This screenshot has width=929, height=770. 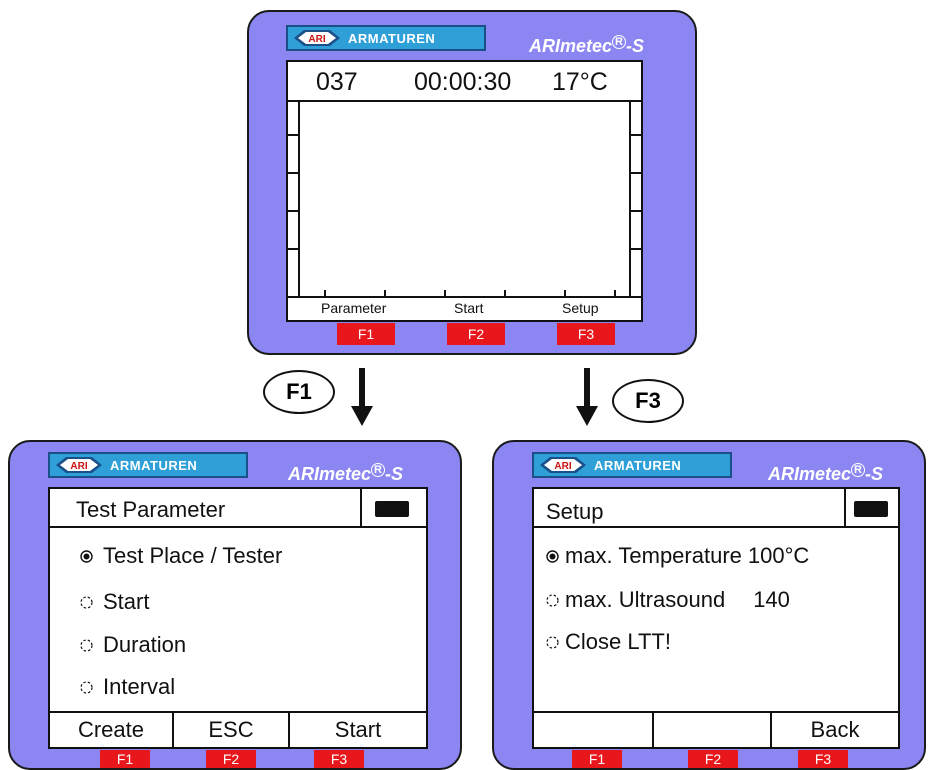 What do you see at coordinates (299, 199) in the screenshot?
I see `left-axis` at bounding box center [299, 199].